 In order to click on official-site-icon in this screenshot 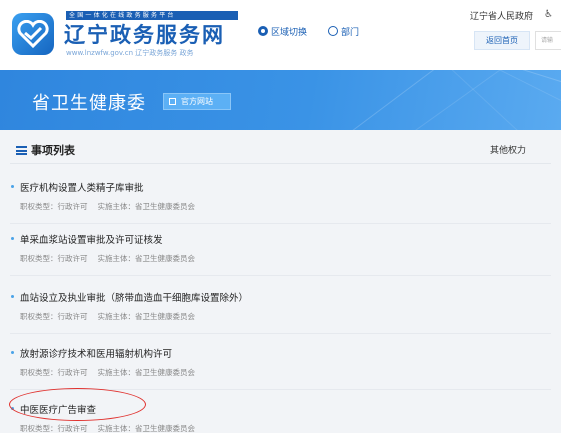, I will do `click(172, 101)`.